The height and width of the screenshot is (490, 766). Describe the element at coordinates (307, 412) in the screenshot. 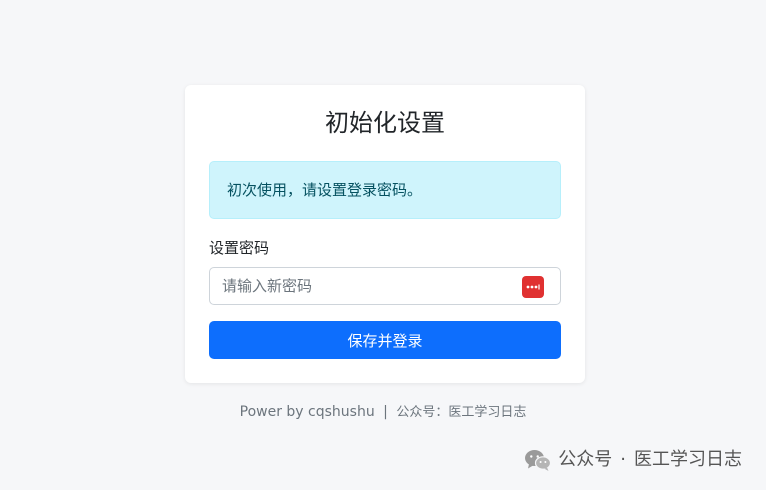

I see `powered-by-text: Power by cqshushu` at that location.